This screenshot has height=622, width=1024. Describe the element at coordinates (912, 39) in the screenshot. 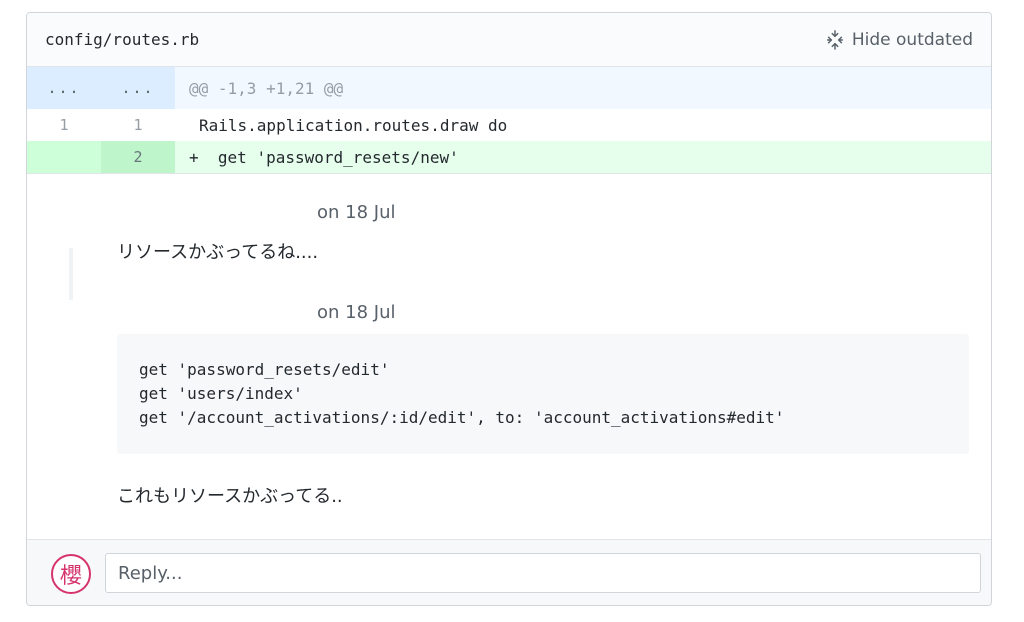

I see `hide-outdated-label: Hide outdated` at that location.